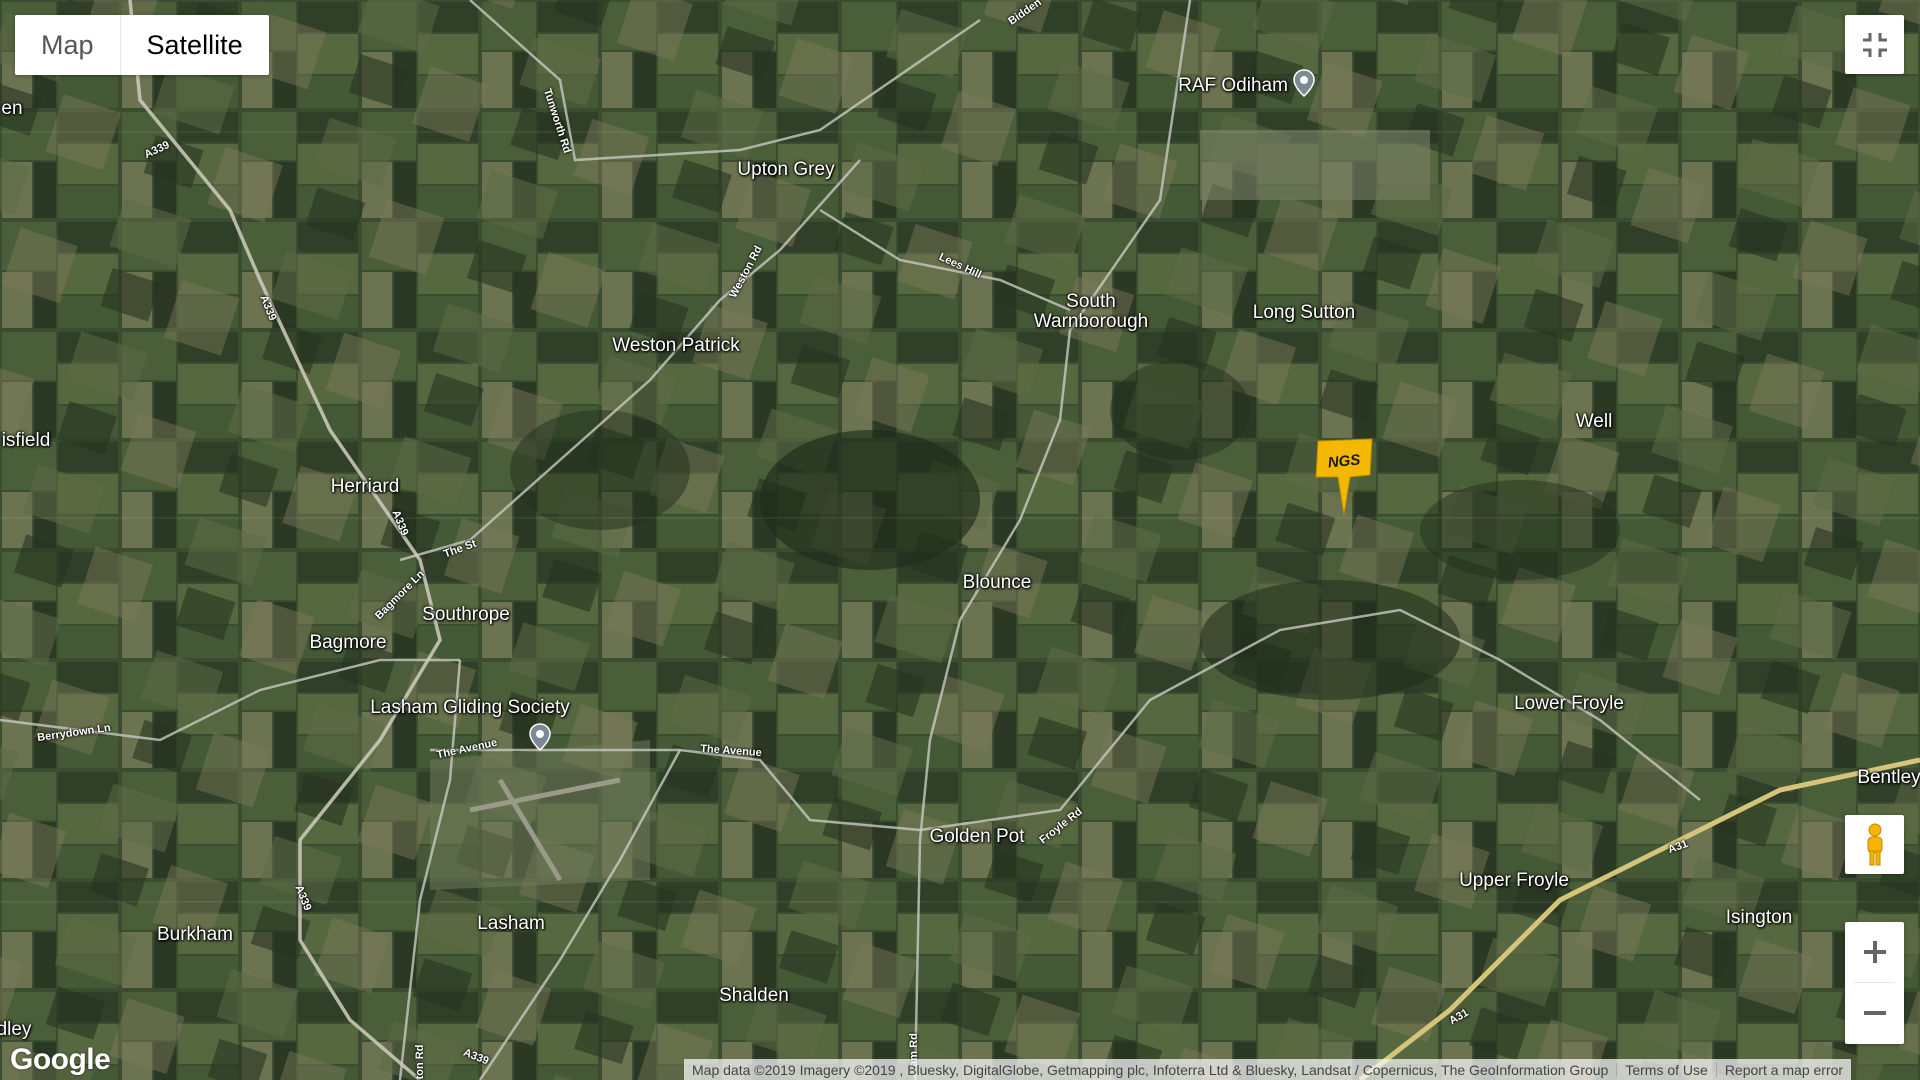 Image resolution: width=1920 pixels, height=1080 pixels. I want to click on terms-of-use-link: Terms of Use, so click(1666, 1070).